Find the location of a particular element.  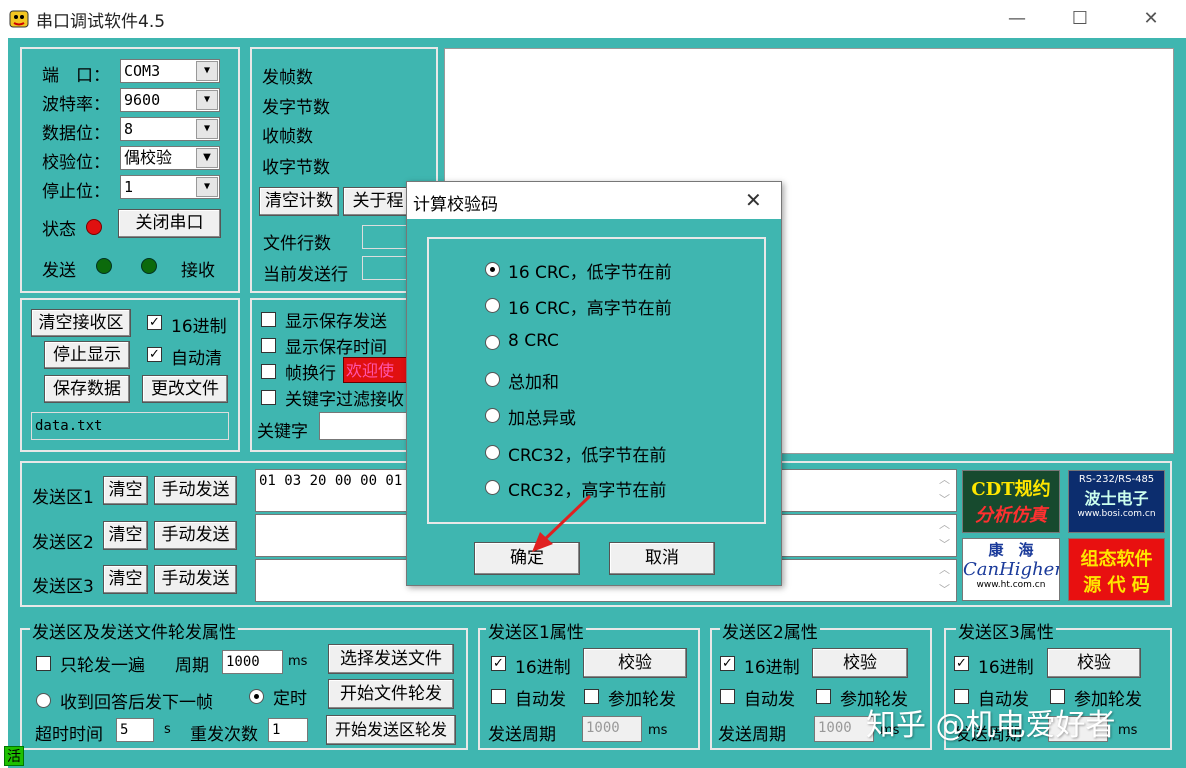

recv-indicator-label: 接收 is located at coordinates (198, 271).